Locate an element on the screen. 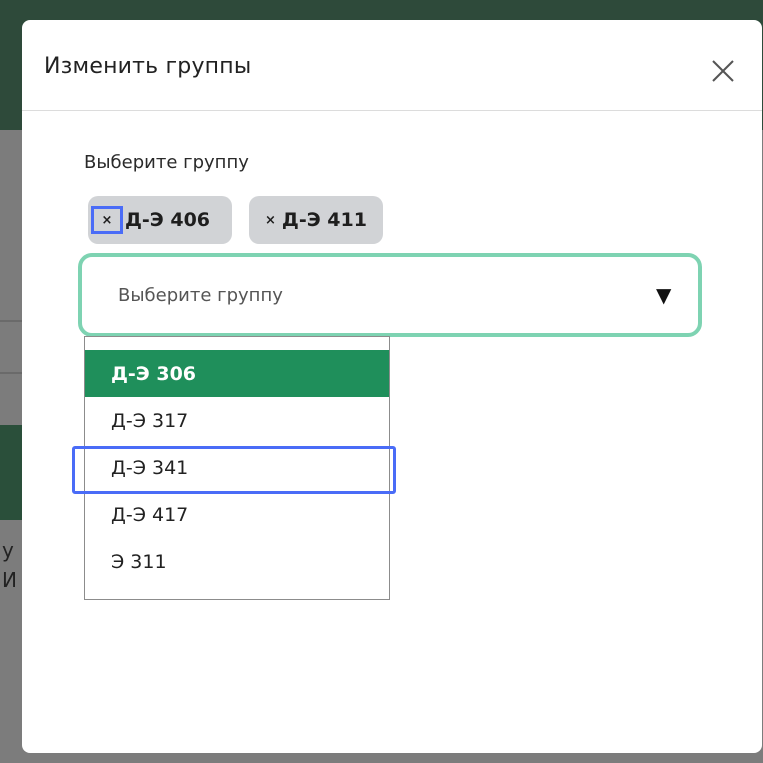 The width and height of the screenshot is (763, 763). selected-group-chip: × Д-Э 411 is located at coordinates (316, 220).